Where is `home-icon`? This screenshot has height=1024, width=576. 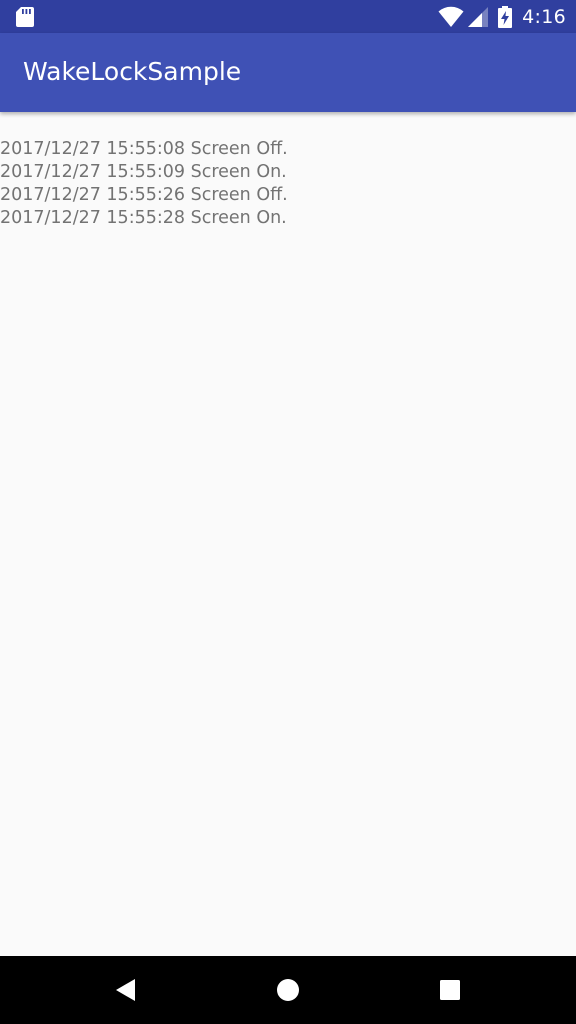 home-icon is located at coordinates (288, 990).